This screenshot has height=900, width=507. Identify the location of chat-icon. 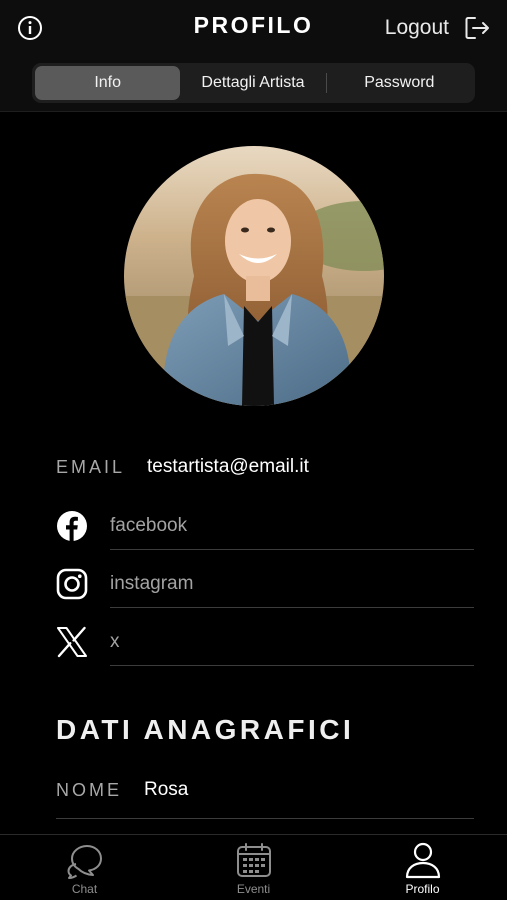
(84, 862).